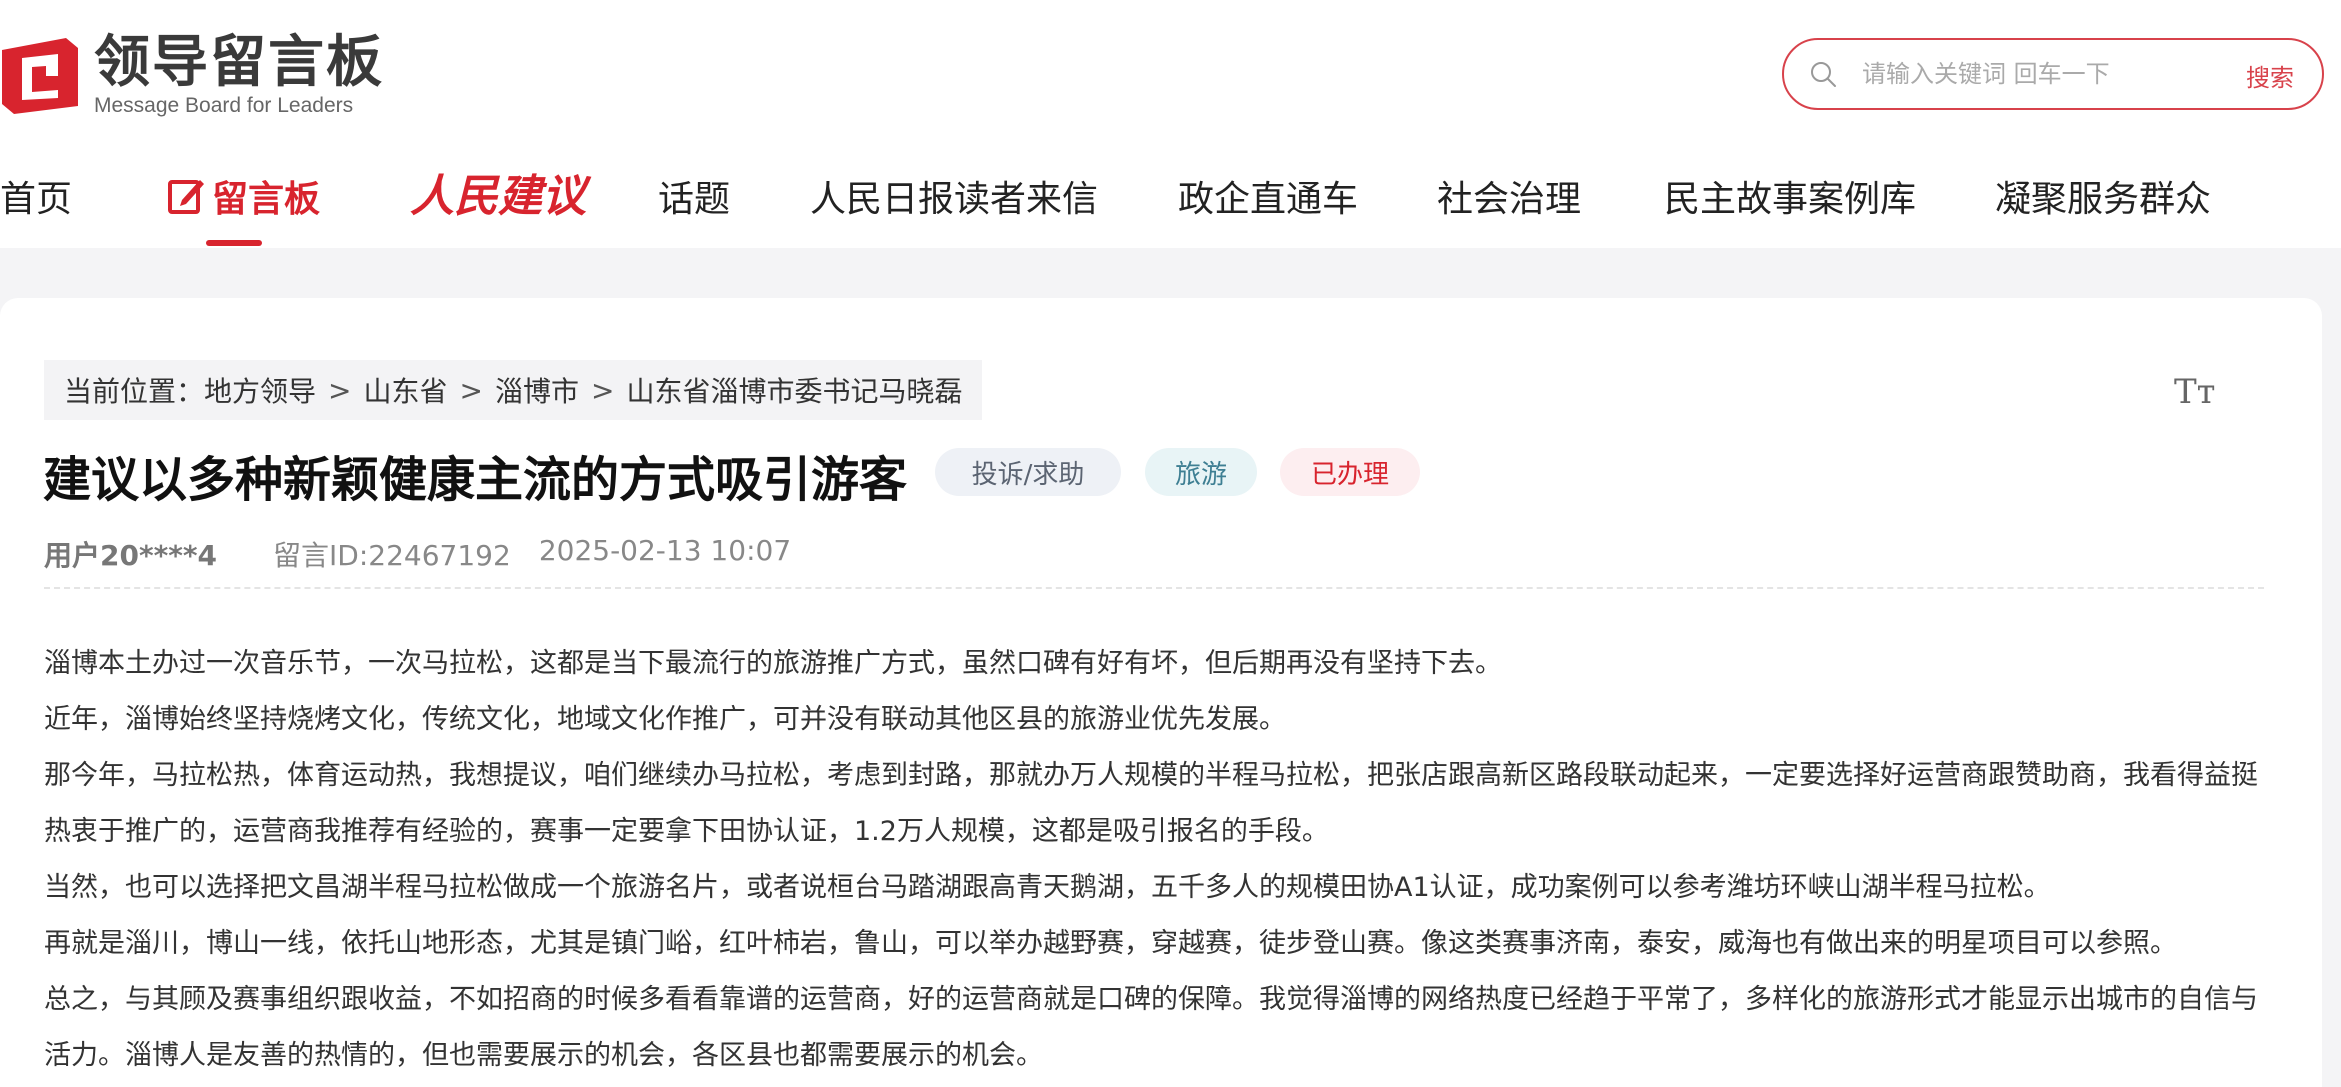 The width and height of the screenshot is (2341, 1087). What do you see at coordinates (1201, 472) in the screenshot?
I see `tag-domain: 旅游` at bounding box center [1201, 472].